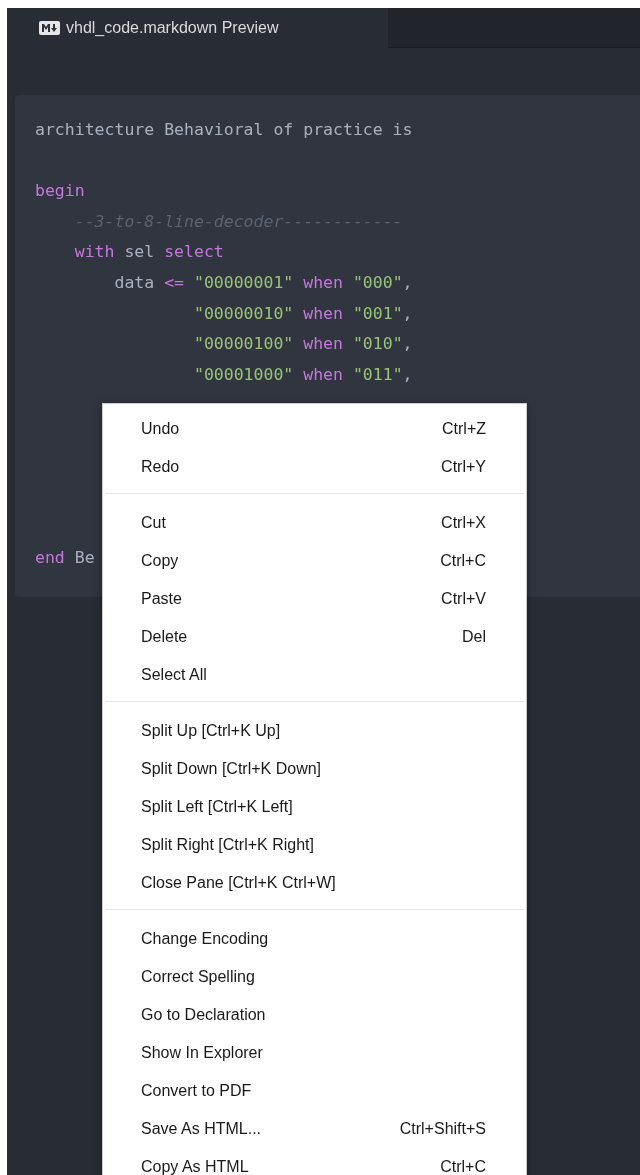 The image size is (640, 1175). Describe the element at coordinates (314, 845) in the screenshot. I see `menu-item: Split Right [Ctrl+K Right]` at that location.